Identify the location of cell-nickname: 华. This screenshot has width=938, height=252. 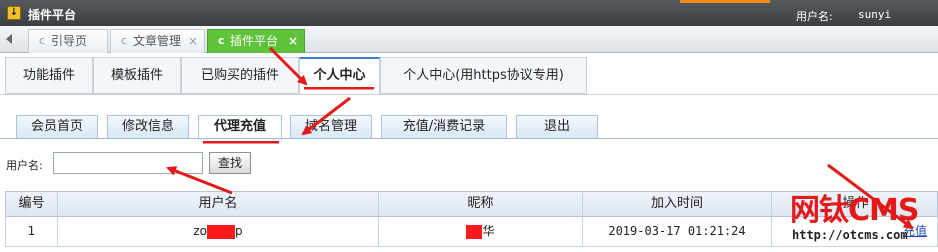
(481, 231).